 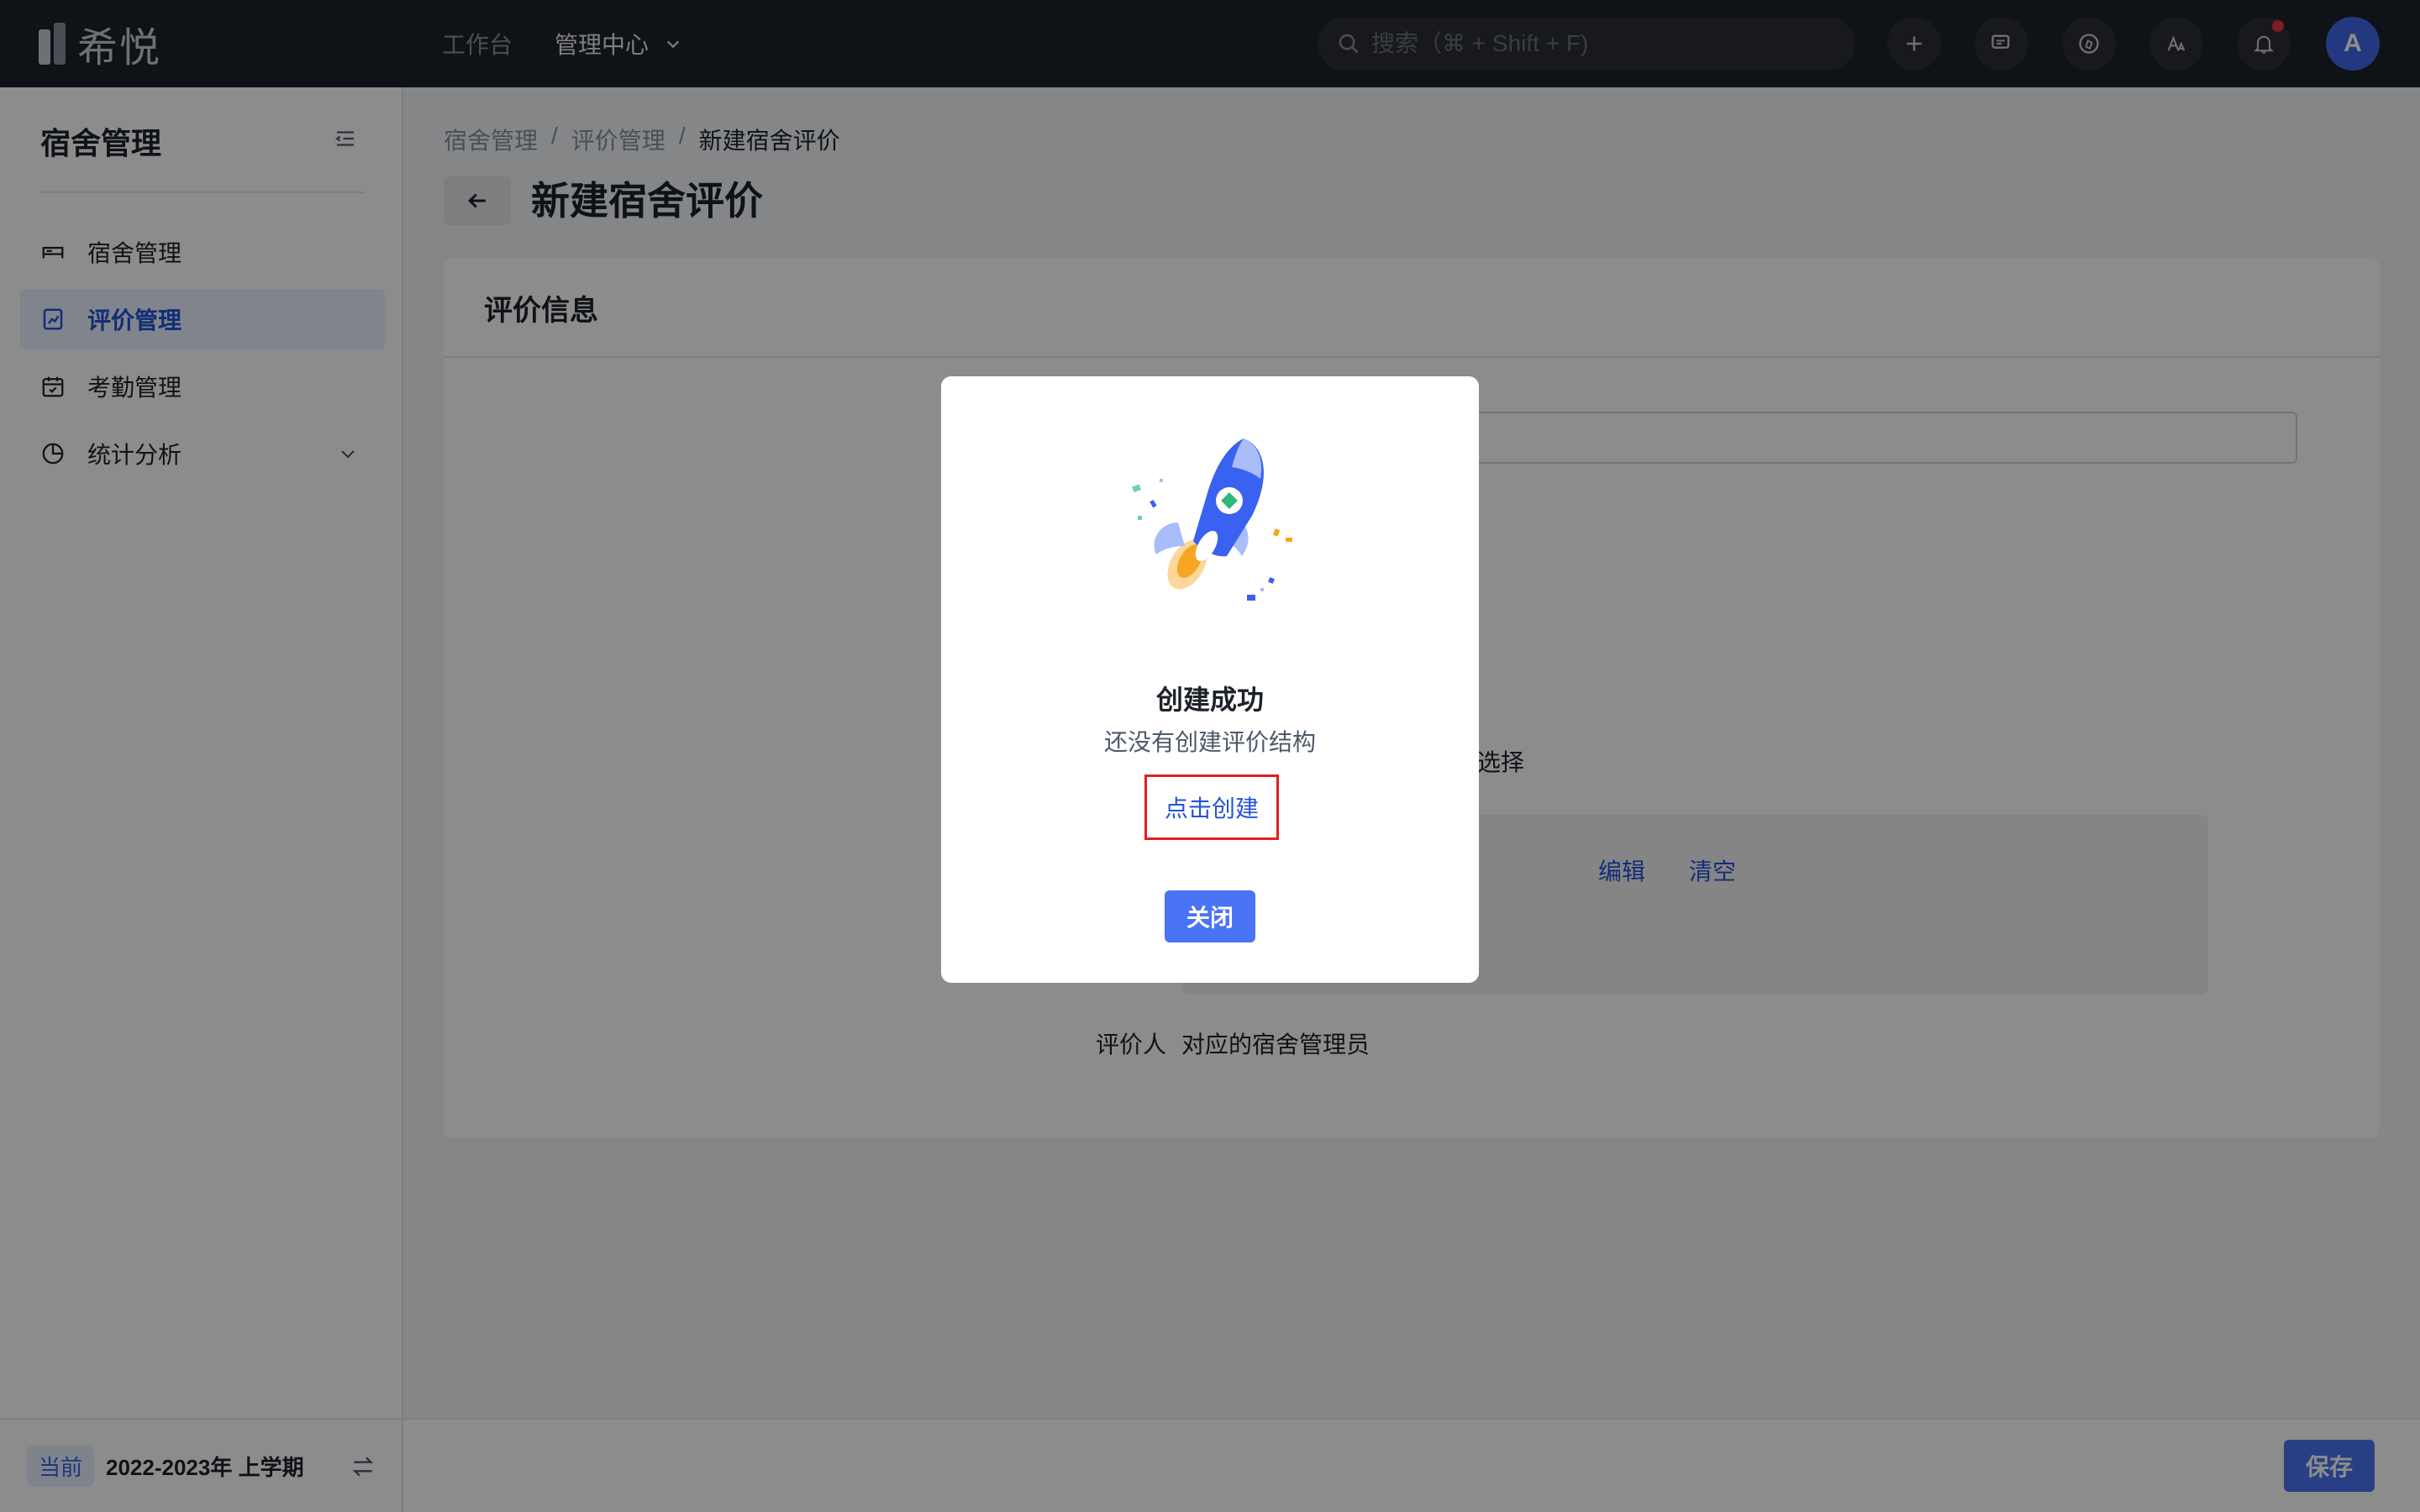 I want to click on modal-title: 创建成功, so click(x=1209, y=700).